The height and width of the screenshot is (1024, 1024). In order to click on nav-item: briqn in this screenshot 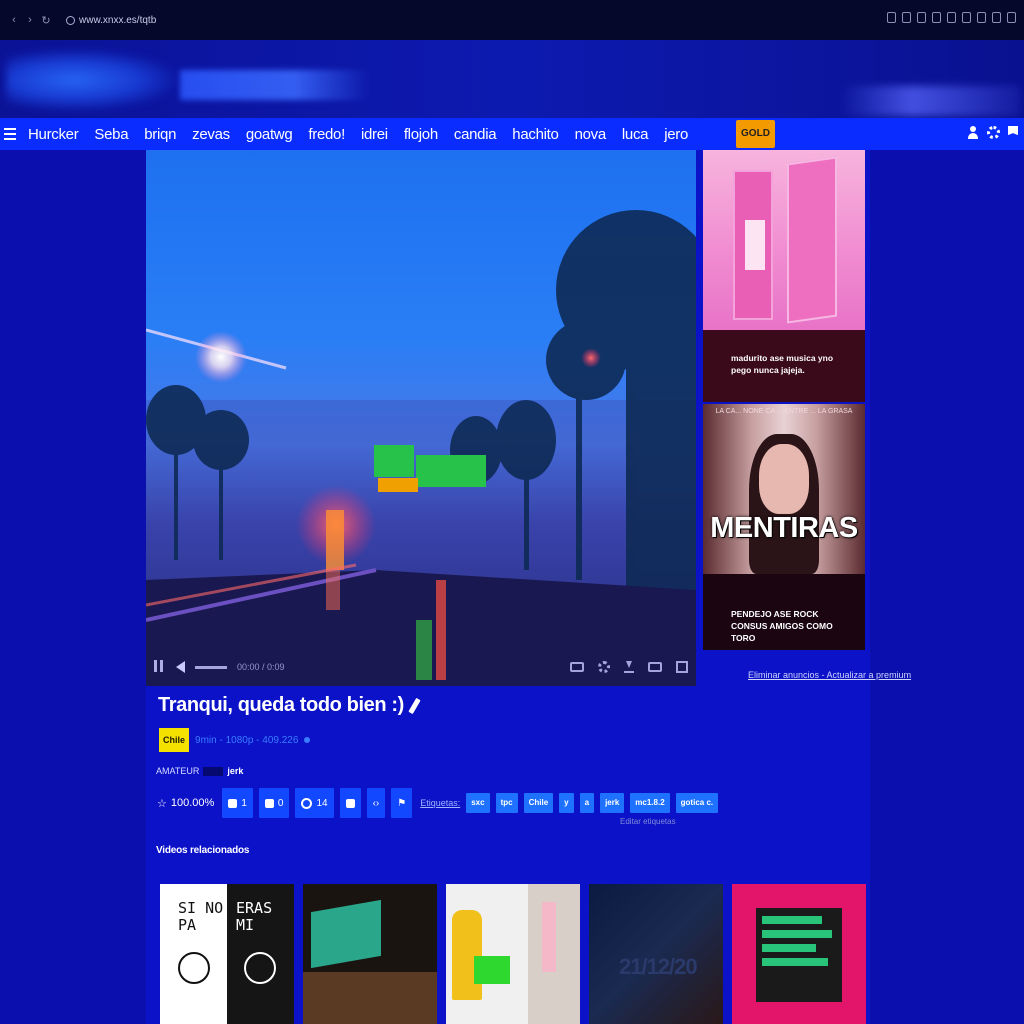, I will do `click(160, 134)`.